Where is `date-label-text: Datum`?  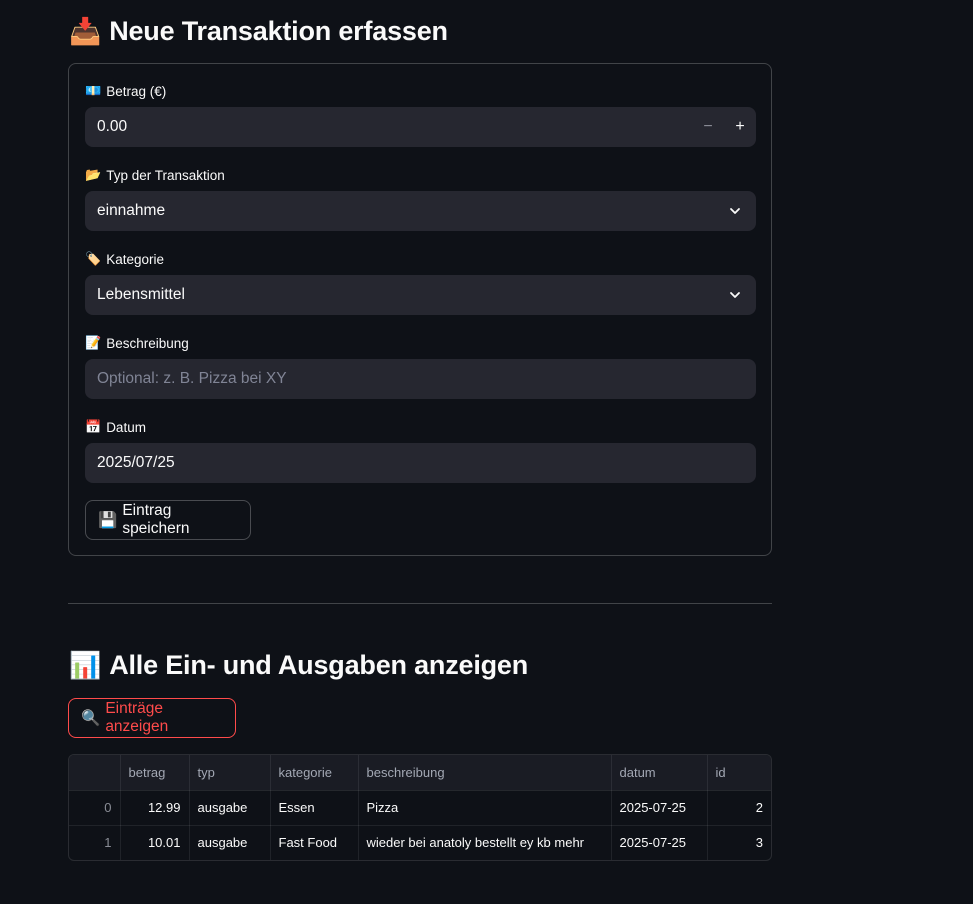 date-label-text: Datum is located at coordinates (126, 427).